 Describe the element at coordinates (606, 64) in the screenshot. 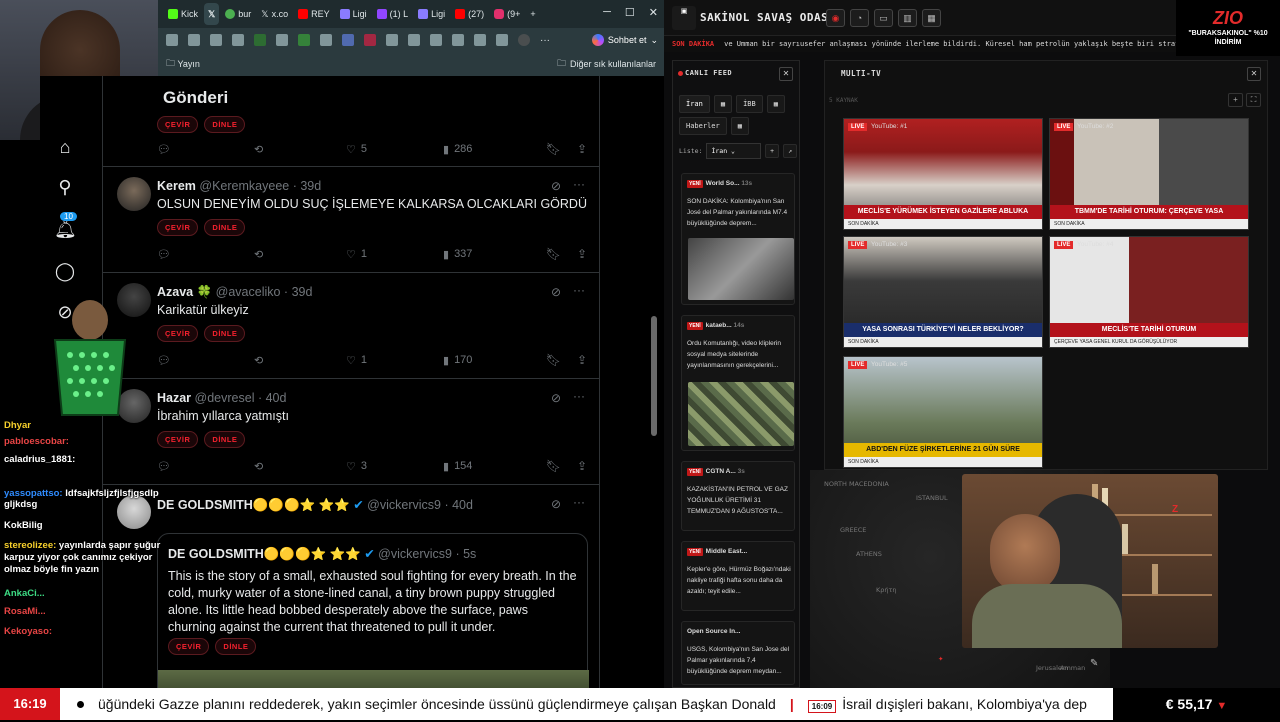

I see `other-favorites: 🗀 Diğer sık kullanılanlar` at that location.